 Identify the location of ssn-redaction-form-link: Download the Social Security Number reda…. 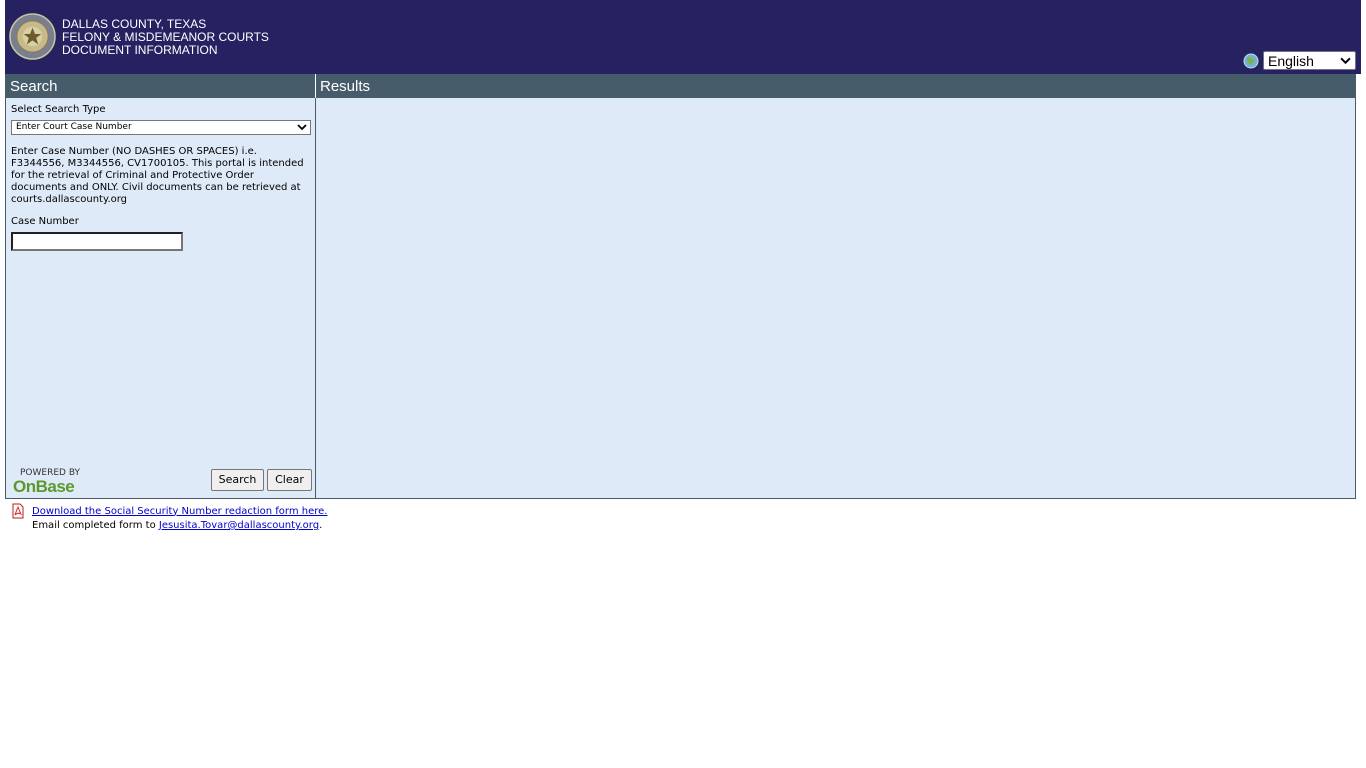
(179, 511).